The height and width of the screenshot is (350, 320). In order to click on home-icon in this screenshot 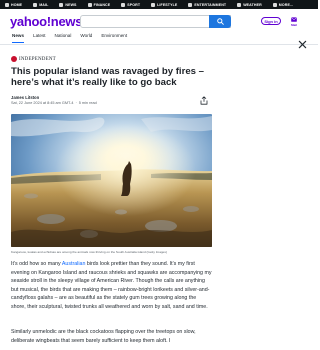, I will do `click(7, 4)`.